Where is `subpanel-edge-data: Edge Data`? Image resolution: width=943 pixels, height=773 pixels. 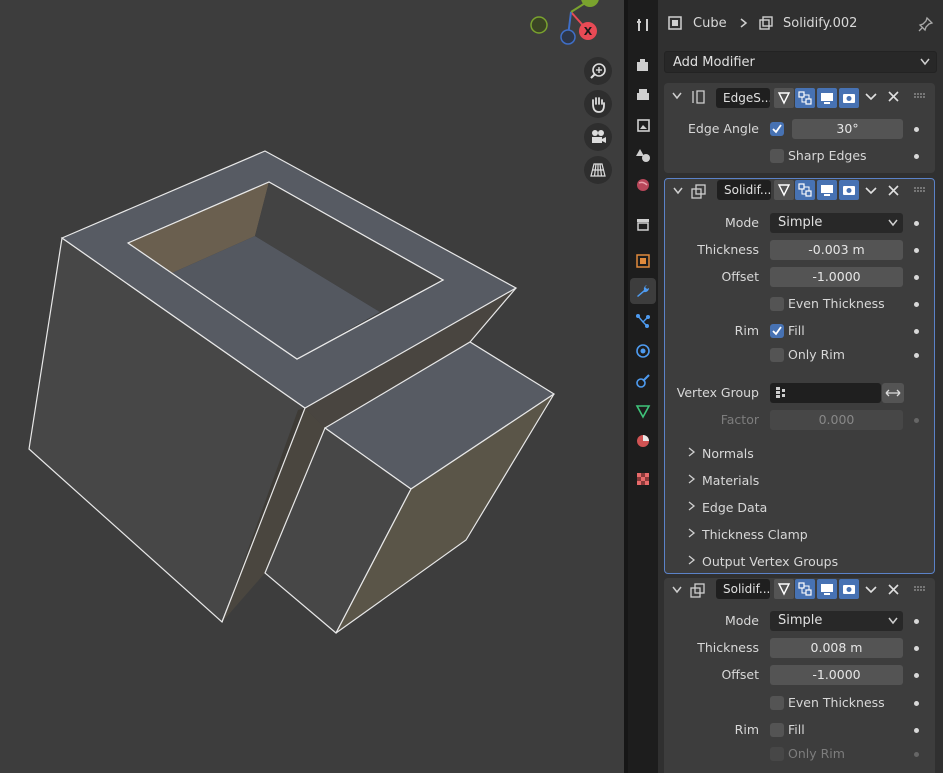
subpanel-edge-data: Edge Data is located at coordinates (734, 507).